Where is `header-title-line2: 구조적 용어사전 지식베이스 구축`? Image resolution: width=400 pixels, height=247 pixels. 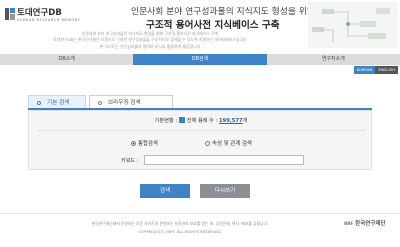 header-title-line2: 구조적 용어사전 지식베이스 구축 is located at coordinates (213, 25).